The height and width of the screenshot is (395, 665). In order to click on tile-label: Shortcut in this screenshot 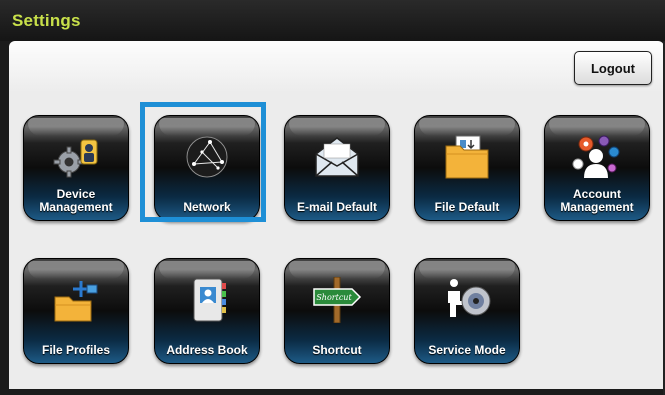, I will do `click(337, 350)`.